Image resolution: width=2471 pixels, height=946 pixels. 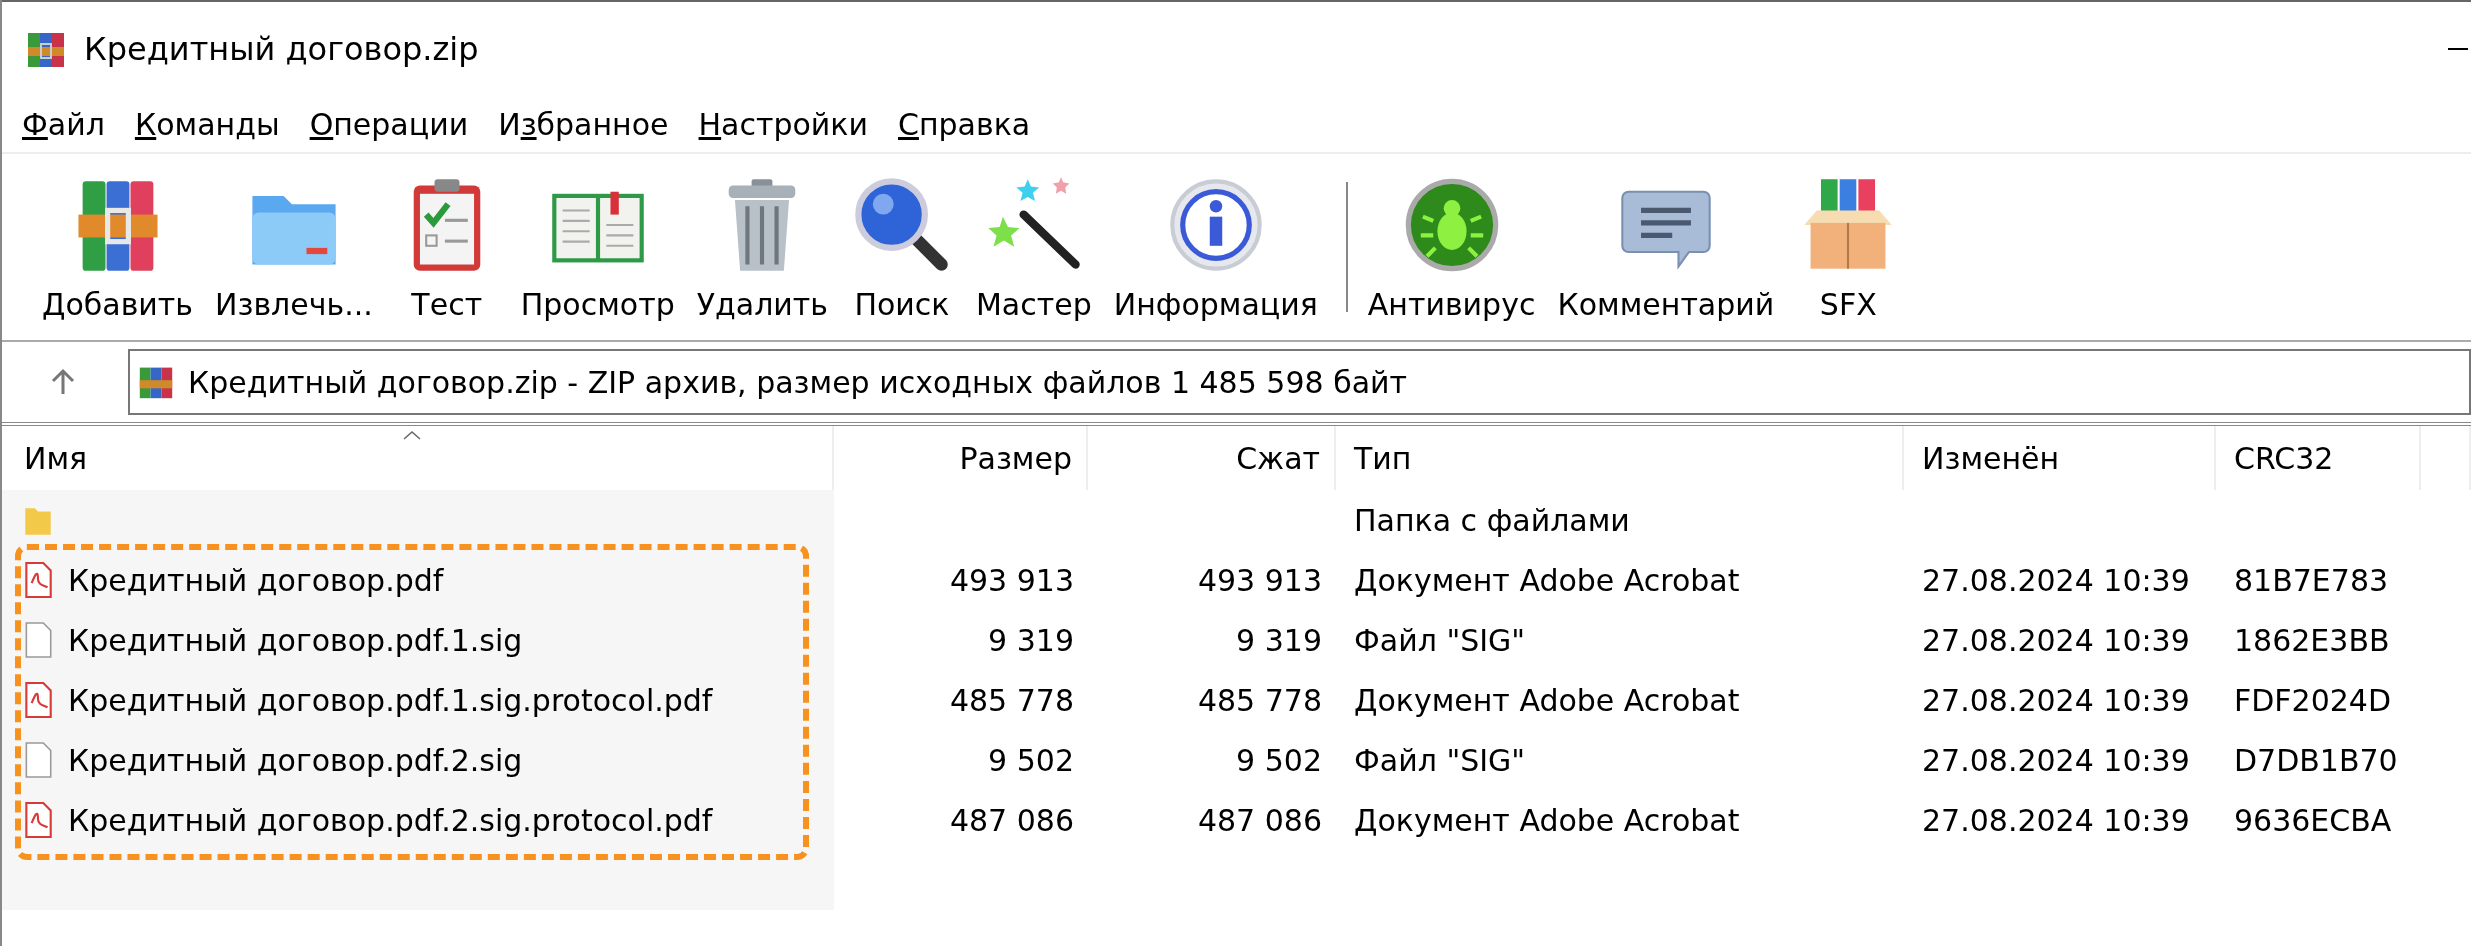 What do you see at coordinates (1011, 820) in the screenshot?
I see `size-cell: 487 086` at bounding box center [1011, 820].